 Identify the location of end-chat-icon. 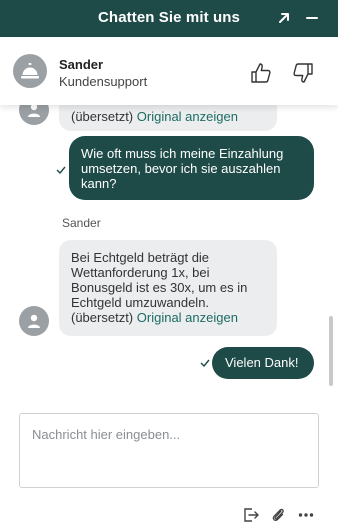
(251, 515).